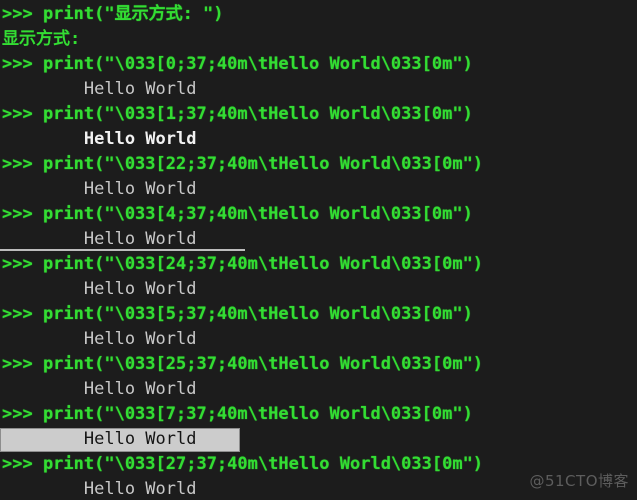 The width and height of the screenshot is (637, 500). What do you see at coordinates (318, 439) in the screenshot?
I see `terminal-output-line-reverse: Hello World` at bounding box center [318, 439].